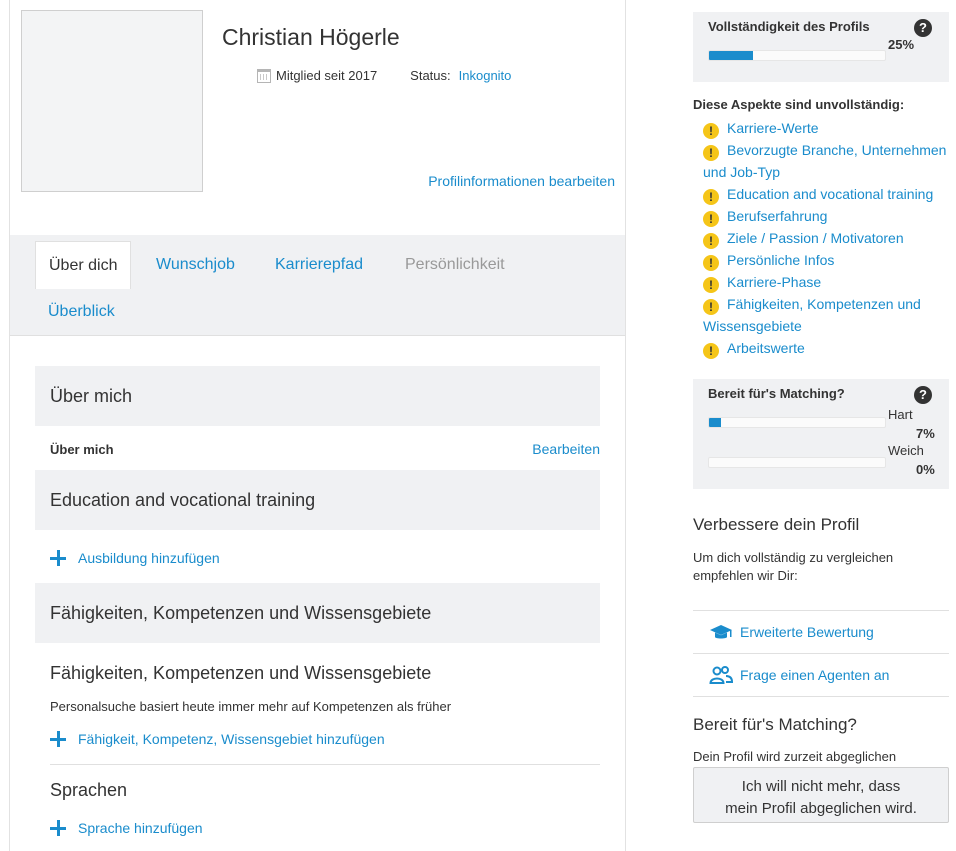  I want to click on profile-name: Christian Högerle, so click(311, 37).